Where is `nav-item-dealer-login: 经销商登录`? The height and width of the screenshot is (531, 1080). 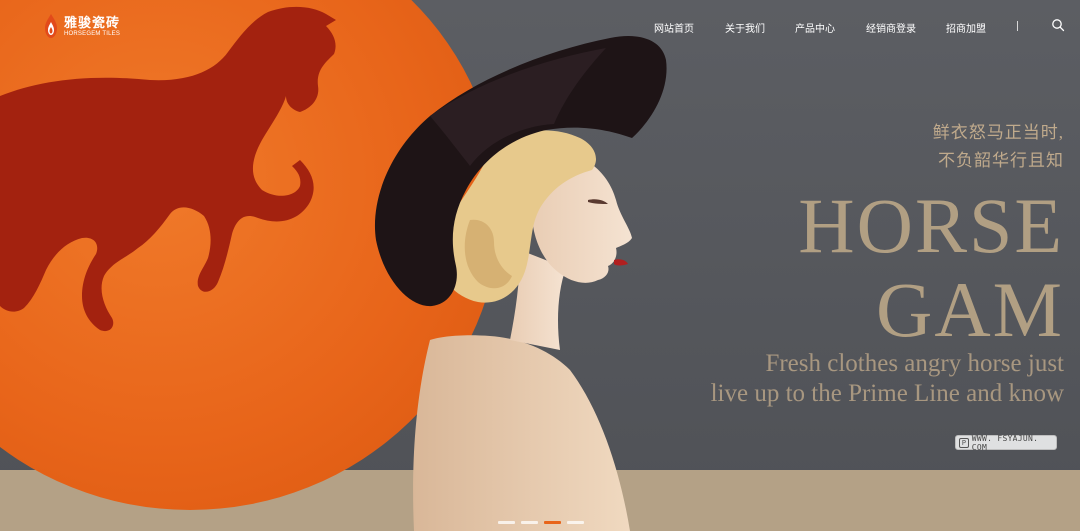
nav-item-dealer-login: 经销商登录 is located at coordinates (891, 27).